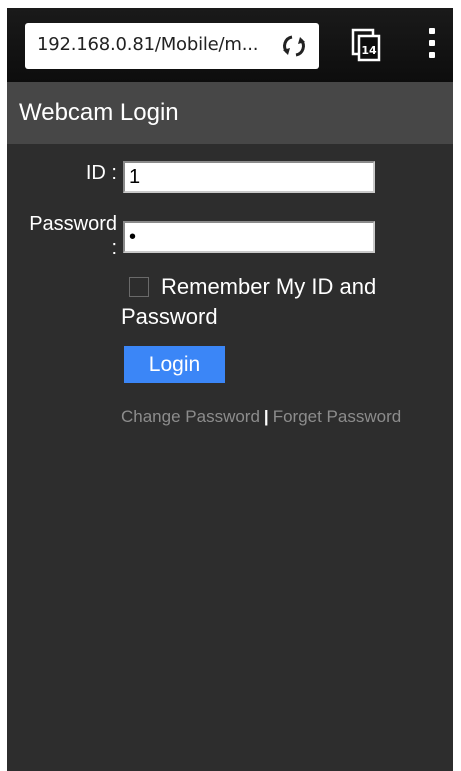  Describe the element at coordinates (432, 46) in the screenshot. I see `overflow-menu-icon` at that location.